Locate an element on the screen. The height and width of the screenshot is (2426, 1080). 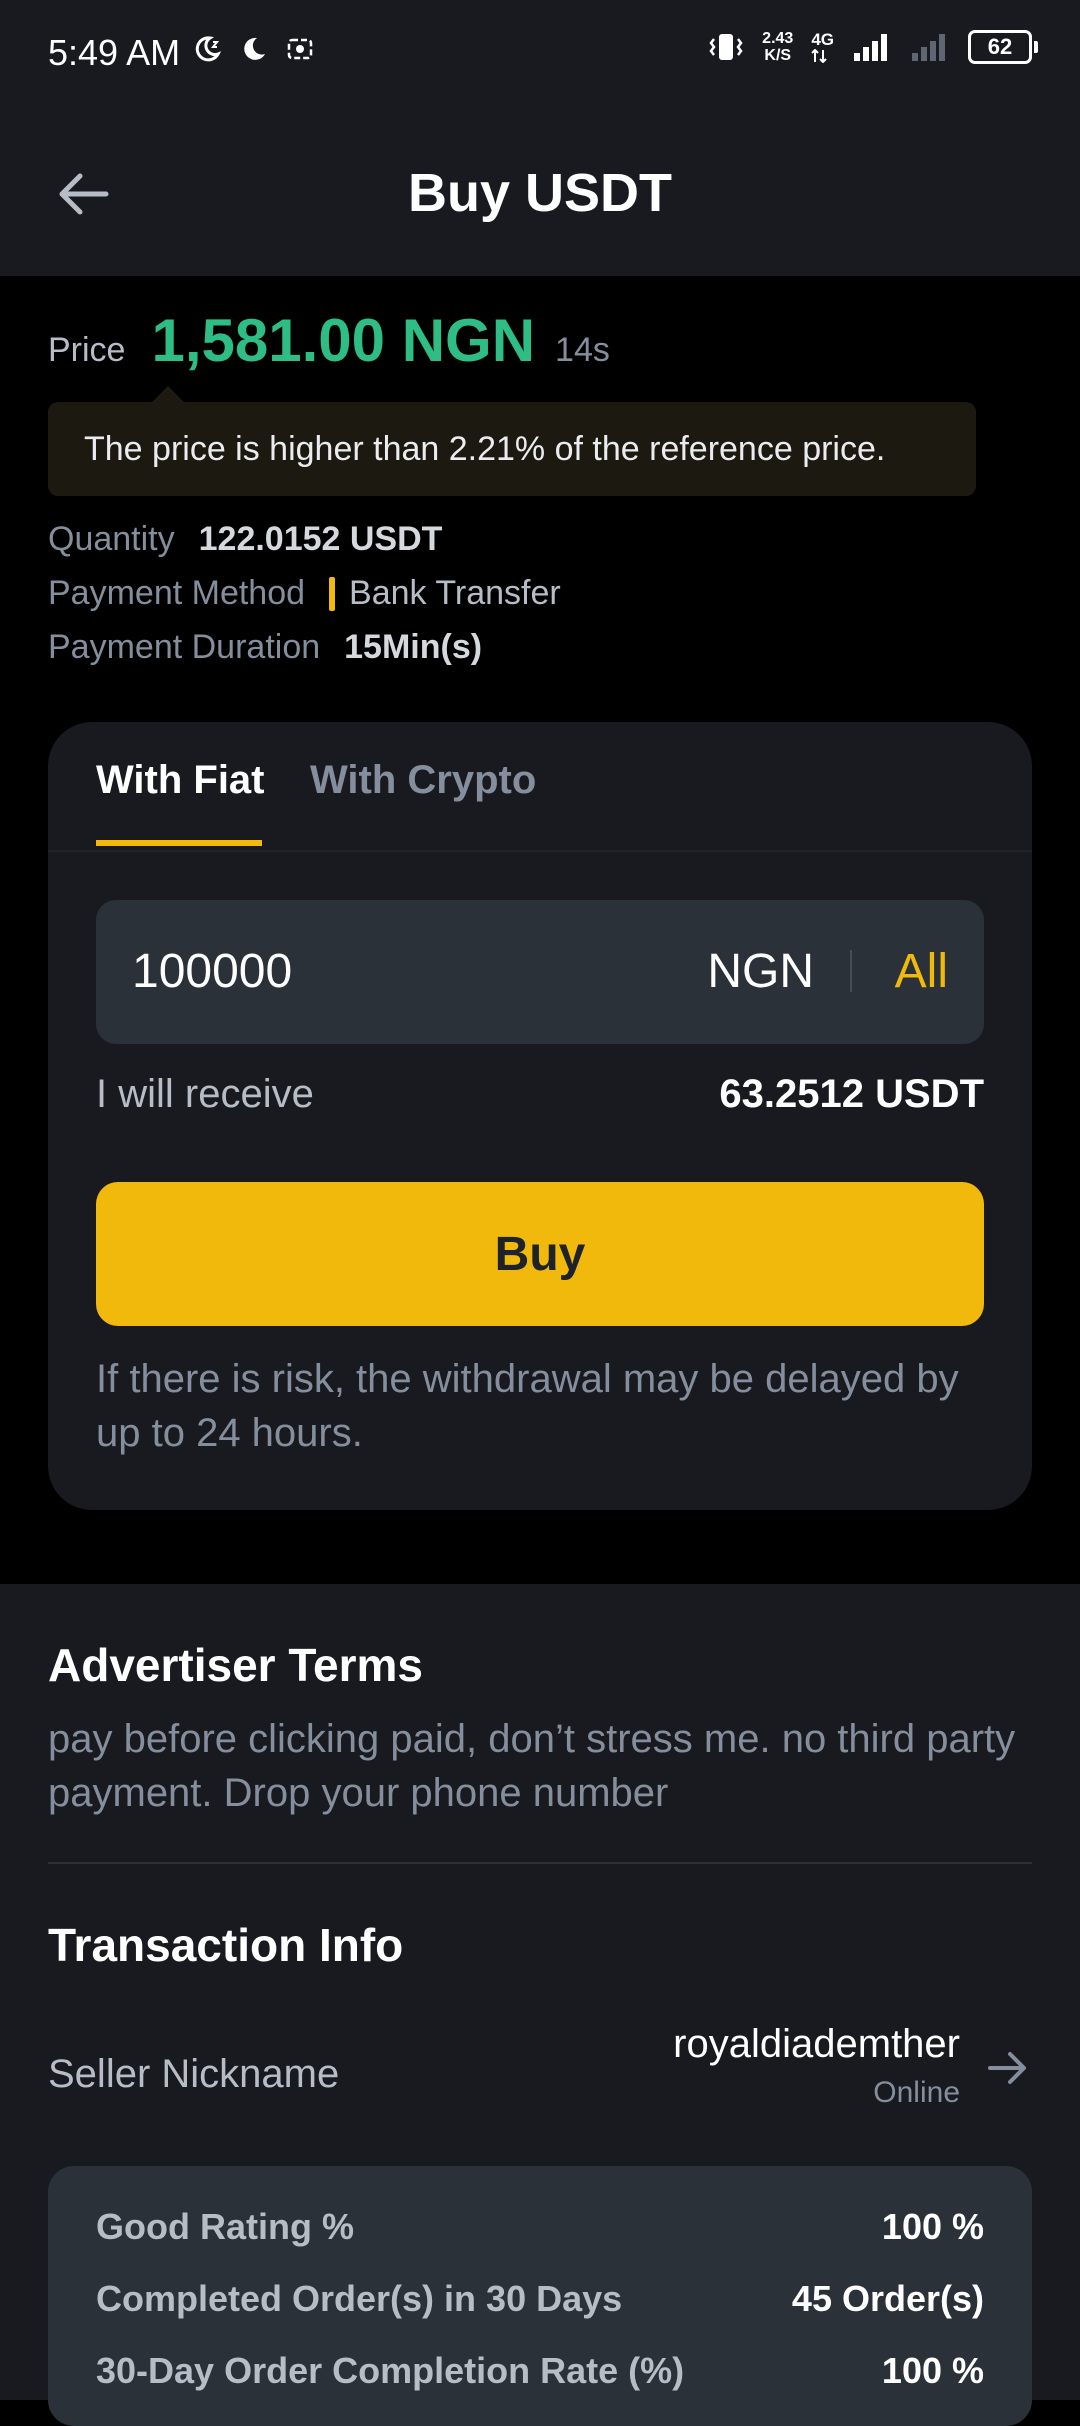
payment-tabs: With Fiat With Crypto is located at coordinates (540, 787).